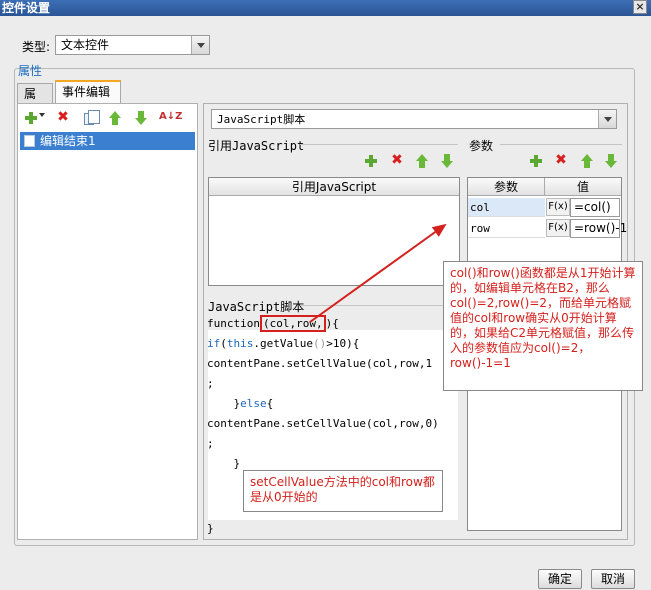  What do you see at coordinates (613, 579) in the screenshot?
I see `cancel-button: 取消` at bounding box center [613, 579].